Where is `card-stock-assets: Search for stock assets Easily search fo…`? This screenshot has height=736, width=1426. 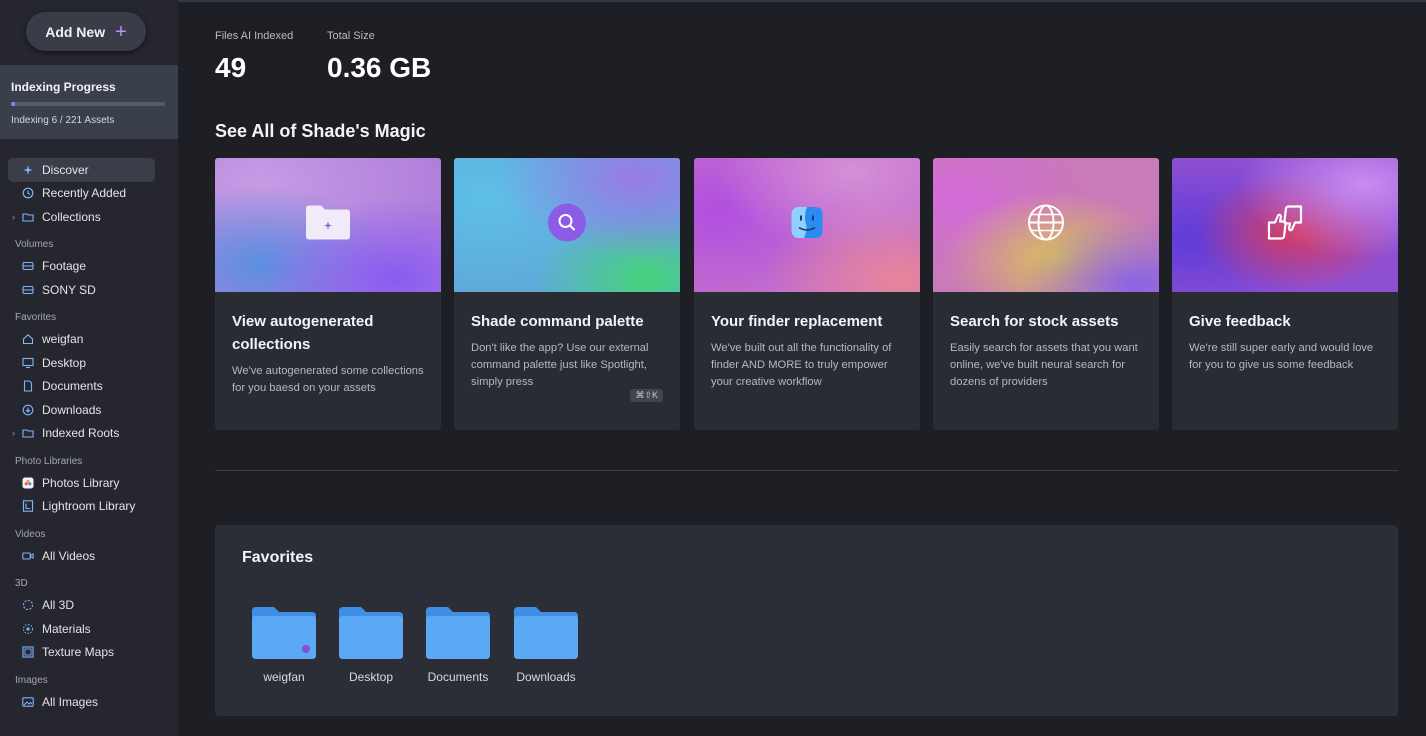
card-stock-assets: Search for stock assets Easily search fo… is located at coordinates (1046, 294).